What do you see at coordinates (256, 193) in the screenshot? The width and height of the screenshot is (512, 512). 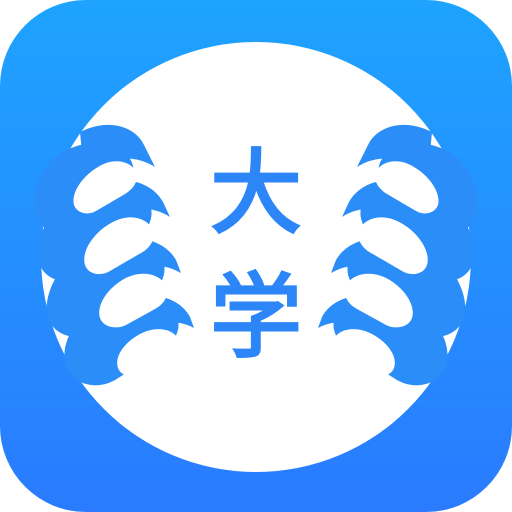 I see `character-da: 大` at bounding box center [256, 193].